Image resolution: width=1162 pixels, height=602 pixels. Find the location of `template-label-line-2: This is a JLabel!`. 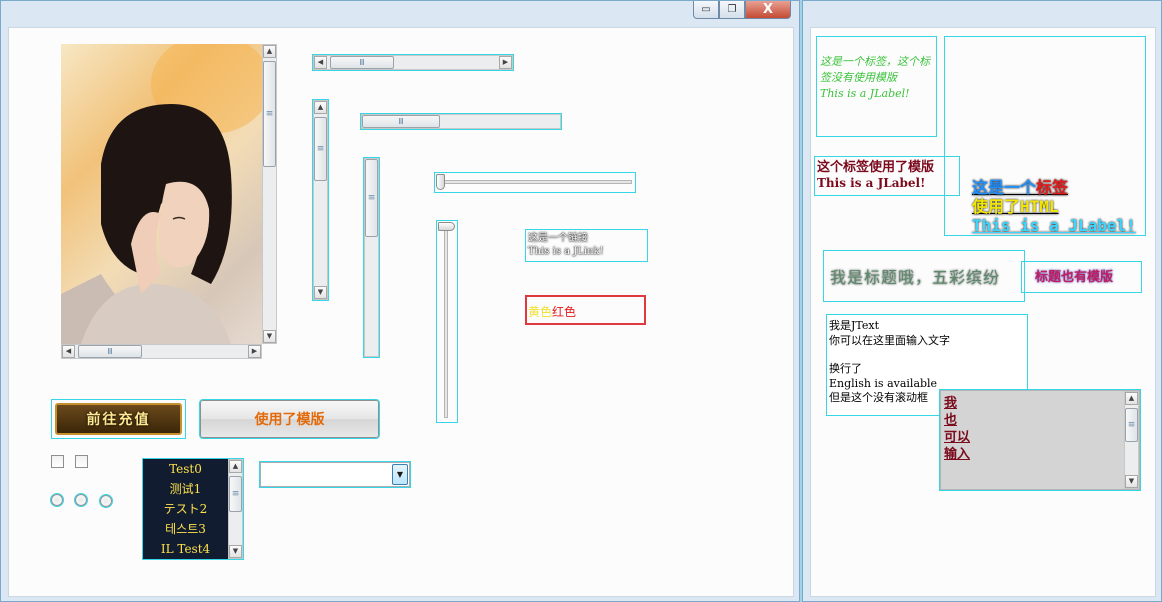

template-label-line-2: This is a JLabel! is located at coordinates (871, 183).